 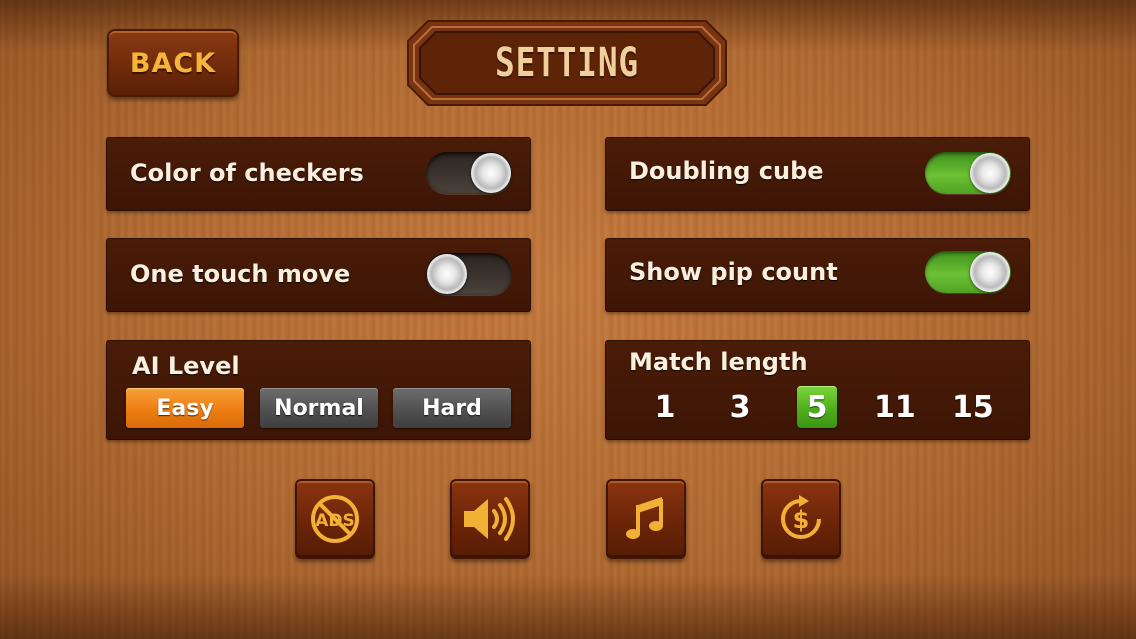 I want to click on doubling-cube-panel: Doubling cube, so click(x=817, y=174).